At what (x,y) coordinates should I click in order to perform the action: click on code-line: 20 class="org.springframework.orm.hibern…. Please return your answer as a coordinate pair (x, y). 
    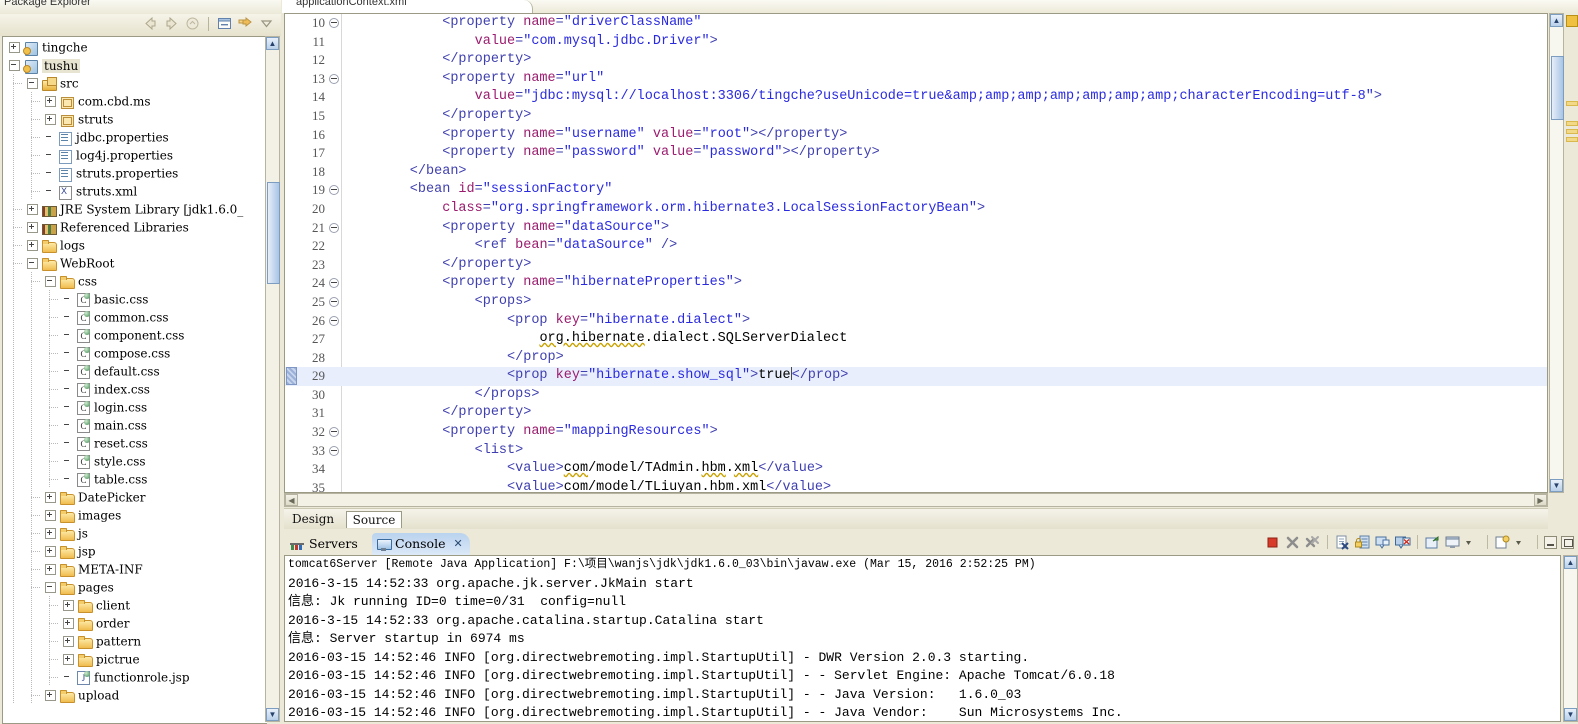
    Looking at the image, I should click on (916, 209).